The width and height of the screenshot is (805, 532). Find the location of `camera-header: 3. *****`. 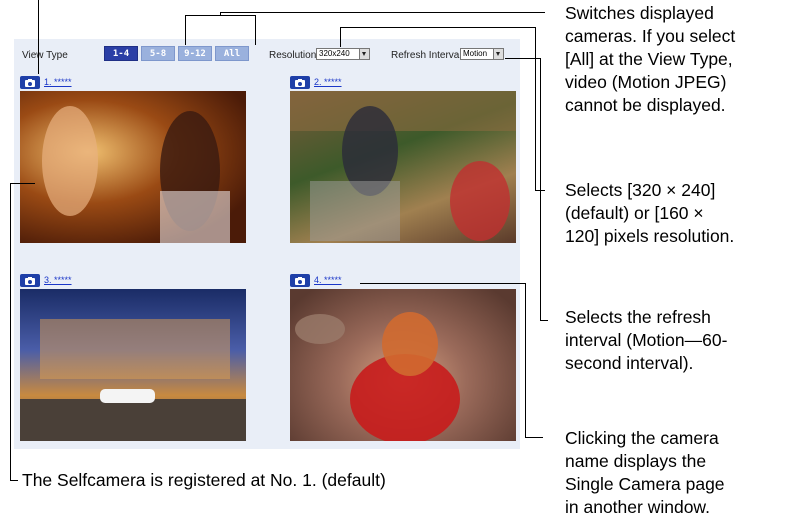

camera-header: 3. ***** is located at coordinates (133, 281).